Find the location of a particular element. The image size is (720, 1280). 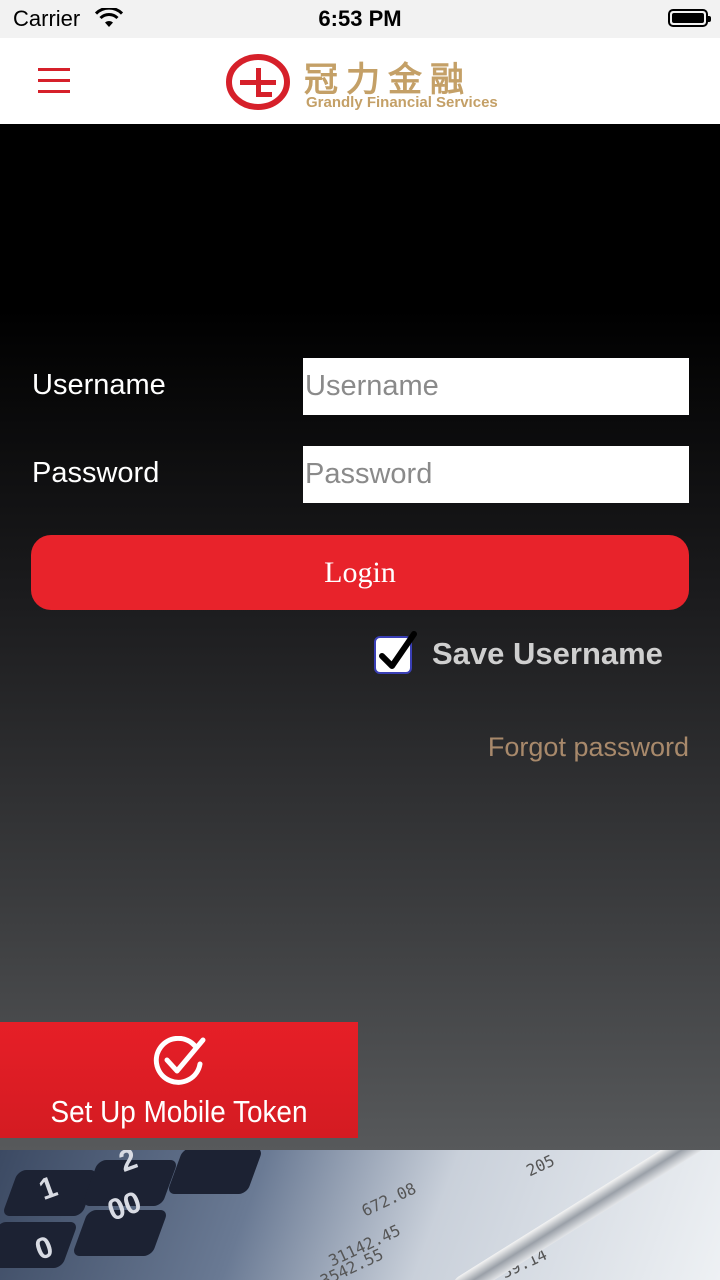

setup-mobile-token-button: Set Up Mobile Token is located at coordinates (179, 1080).